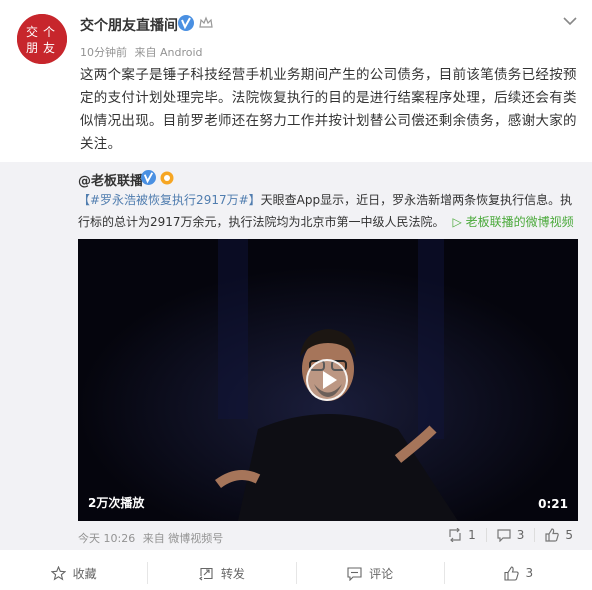 Image resolution: width=592 pixels, height=590 pixels. Describe the element at coordinates (169, 200) in the screenshot. I see `hashtag-link: 【#罗永浩被恢复执行2917万#】` at that location.